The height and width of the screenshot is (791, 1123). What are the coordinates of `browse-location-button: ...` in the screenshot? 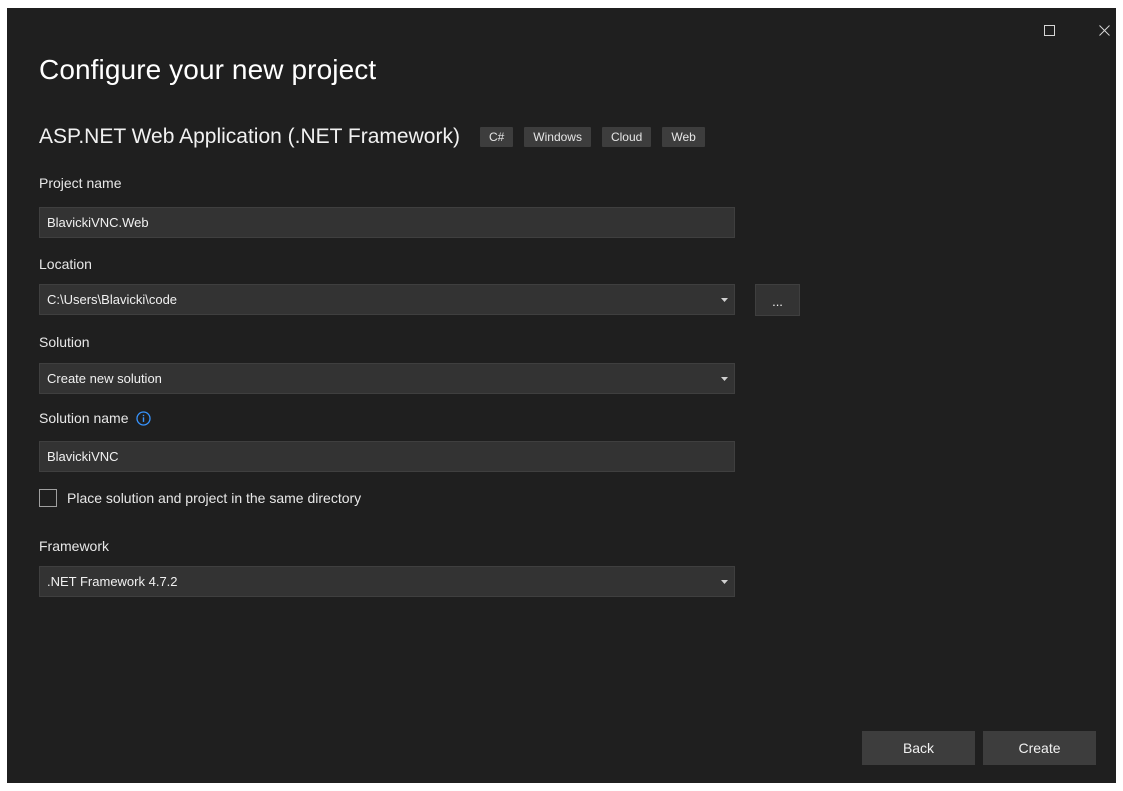 It's located at (777, 300).